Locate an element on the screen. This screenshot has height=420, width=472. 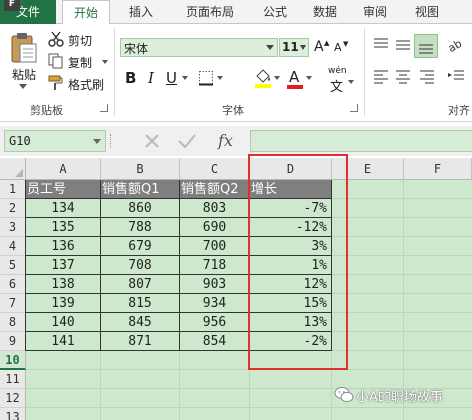
borders-button is located at coordinates (212, 78).